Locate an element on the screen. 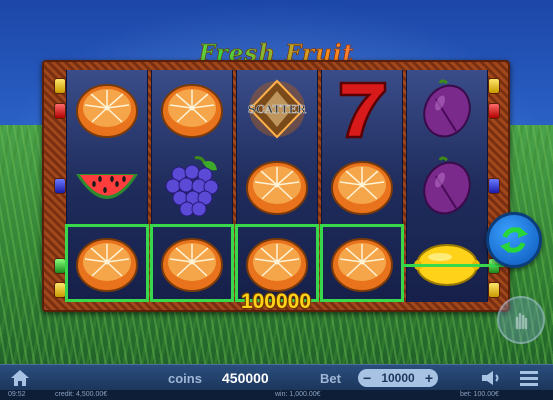 The image size is (553, 400). bet-decrease-button: − is located at coordinates (367, 378).